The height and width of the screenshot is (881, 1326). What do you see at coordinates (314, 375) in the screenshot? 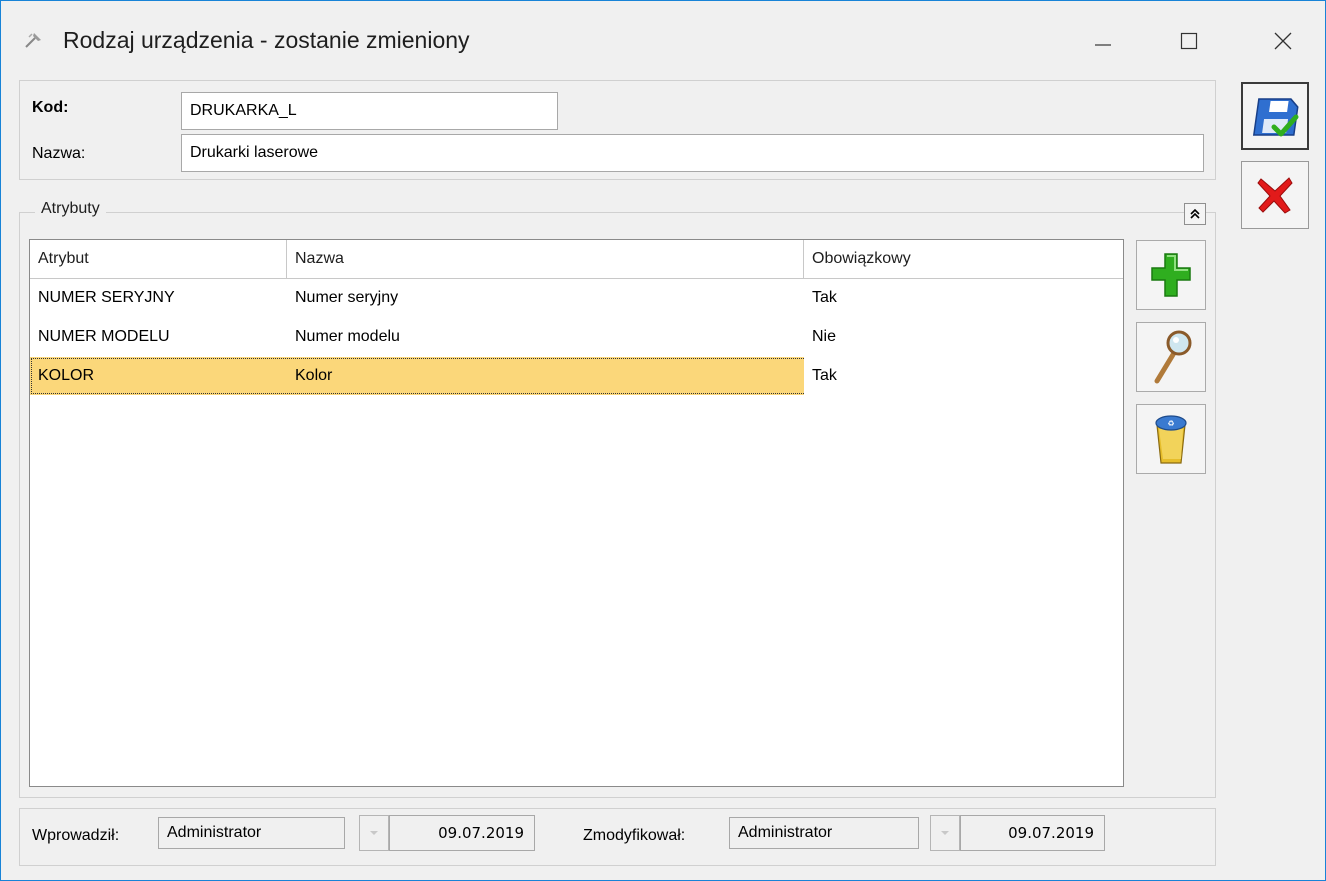
I see `cell-nazwa: Kolor` at bounding box center [314, 375].